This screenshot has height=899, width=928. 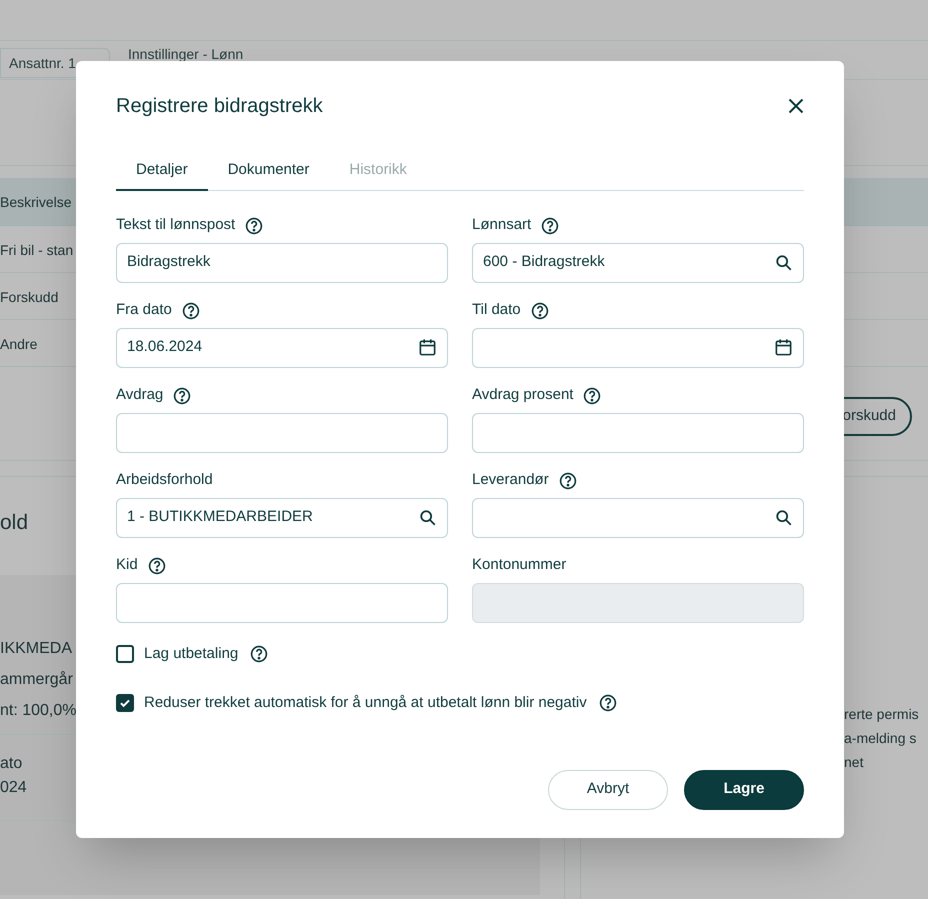 I want to click on side-text: a-melding s, so click(x=880, y=738).